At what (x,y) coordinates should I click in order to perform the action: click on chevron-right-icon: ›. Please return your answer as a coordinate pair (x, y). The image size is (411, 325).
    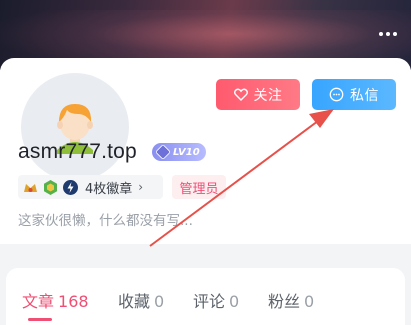
    Looking at the image, I should click on (141, 187).